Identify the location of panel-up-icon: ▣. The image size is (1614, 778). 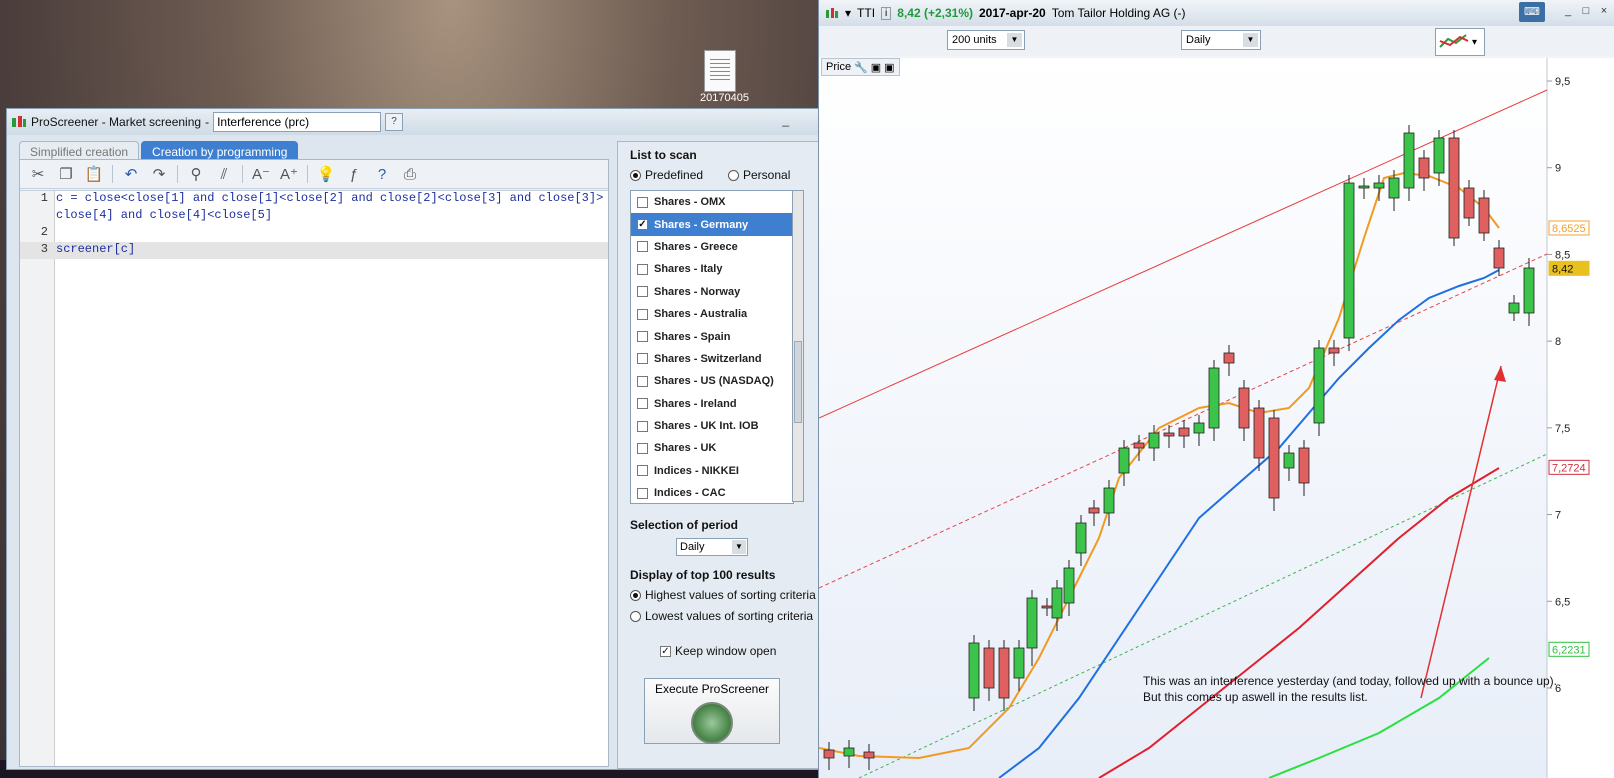
(889, 67).